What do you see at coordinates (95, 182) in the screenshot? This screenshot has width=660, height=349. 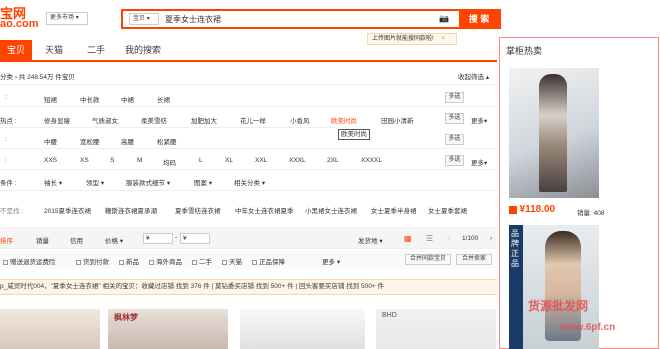 I see `attribute-dropdown: 领型 ▾` at bounding box center [95, 182].